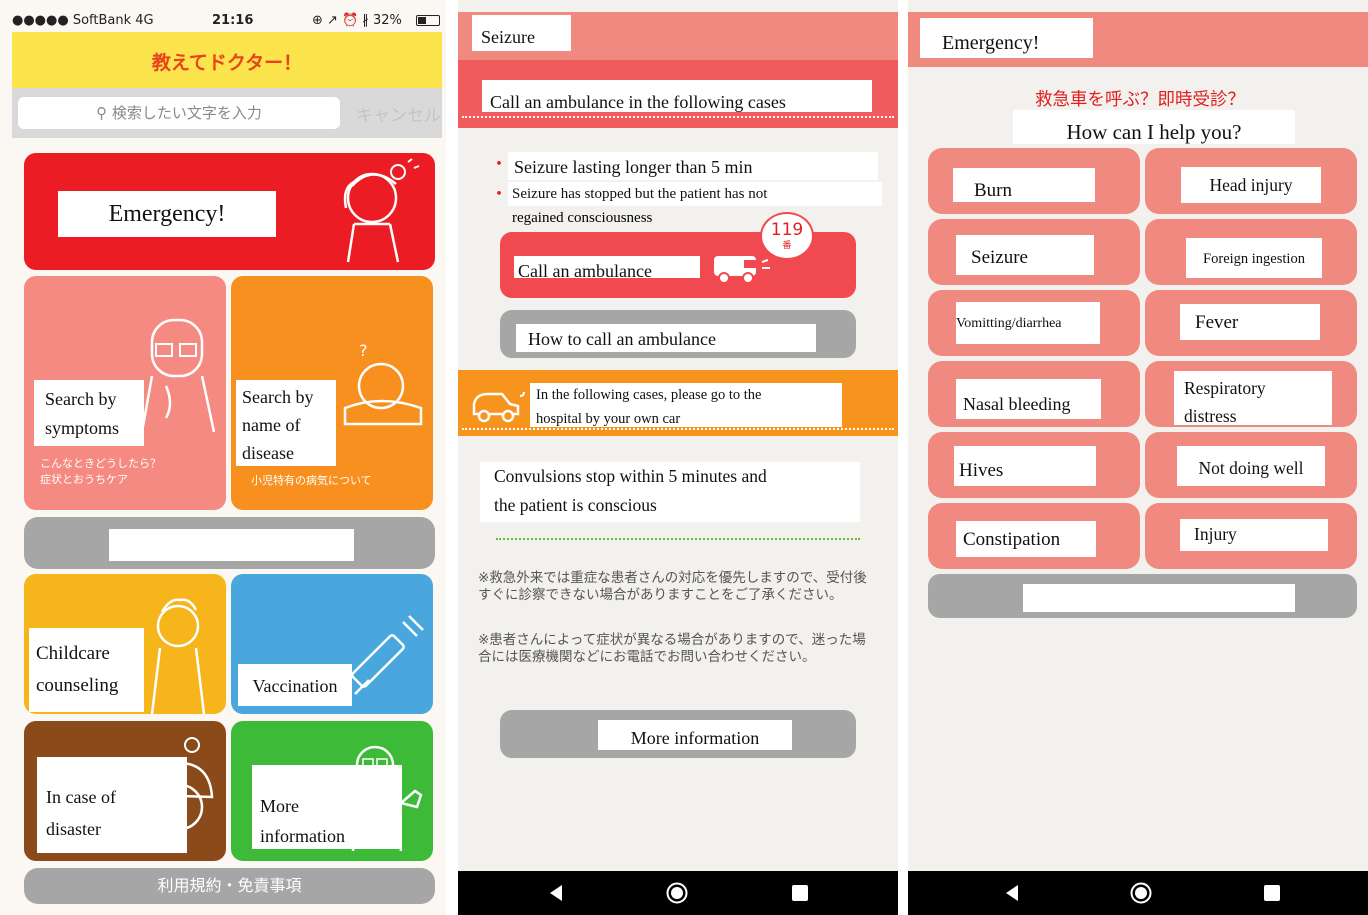  Describe the element at coordinates (100, 471) in the screenshot. I see `symptoms-subtitle: こんなときどうしたら？ 症状とおうちケア` at that location.